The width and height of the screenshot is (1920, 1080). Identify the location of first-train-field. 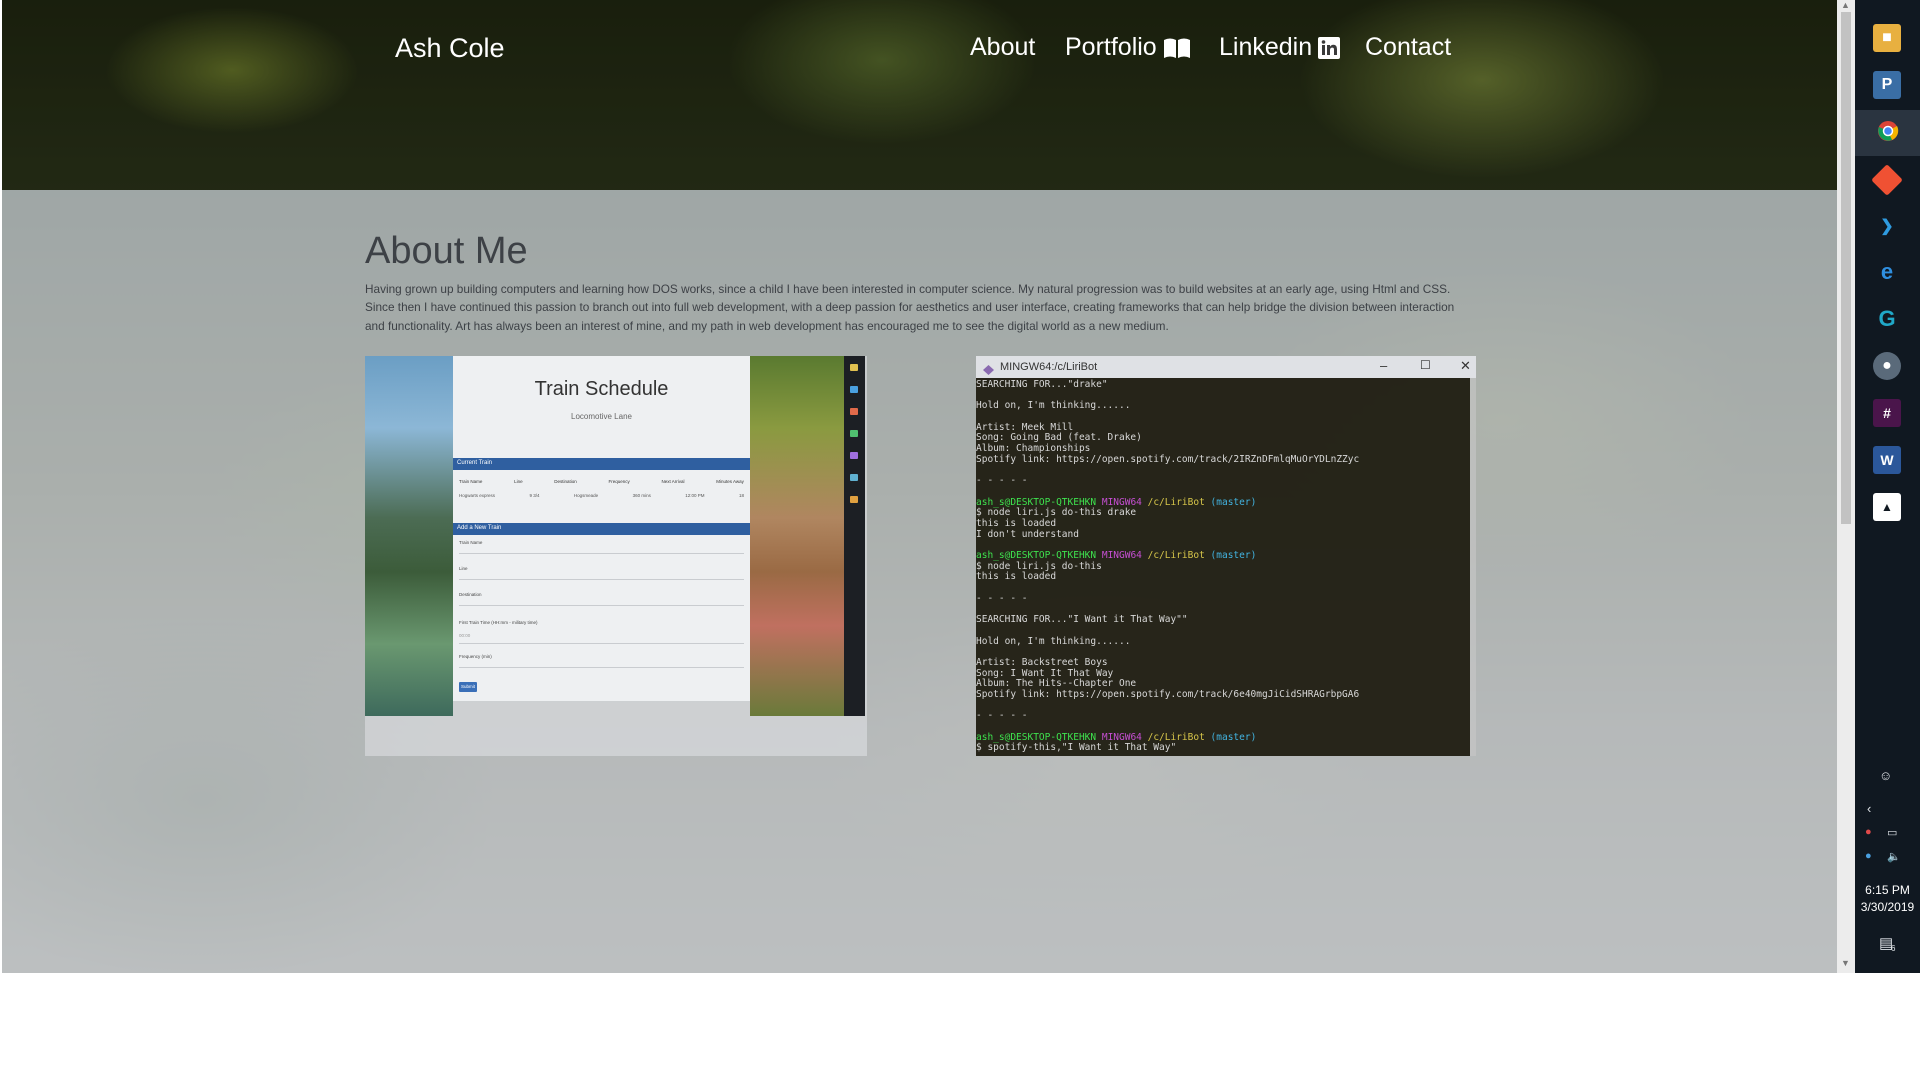
(601, 643).